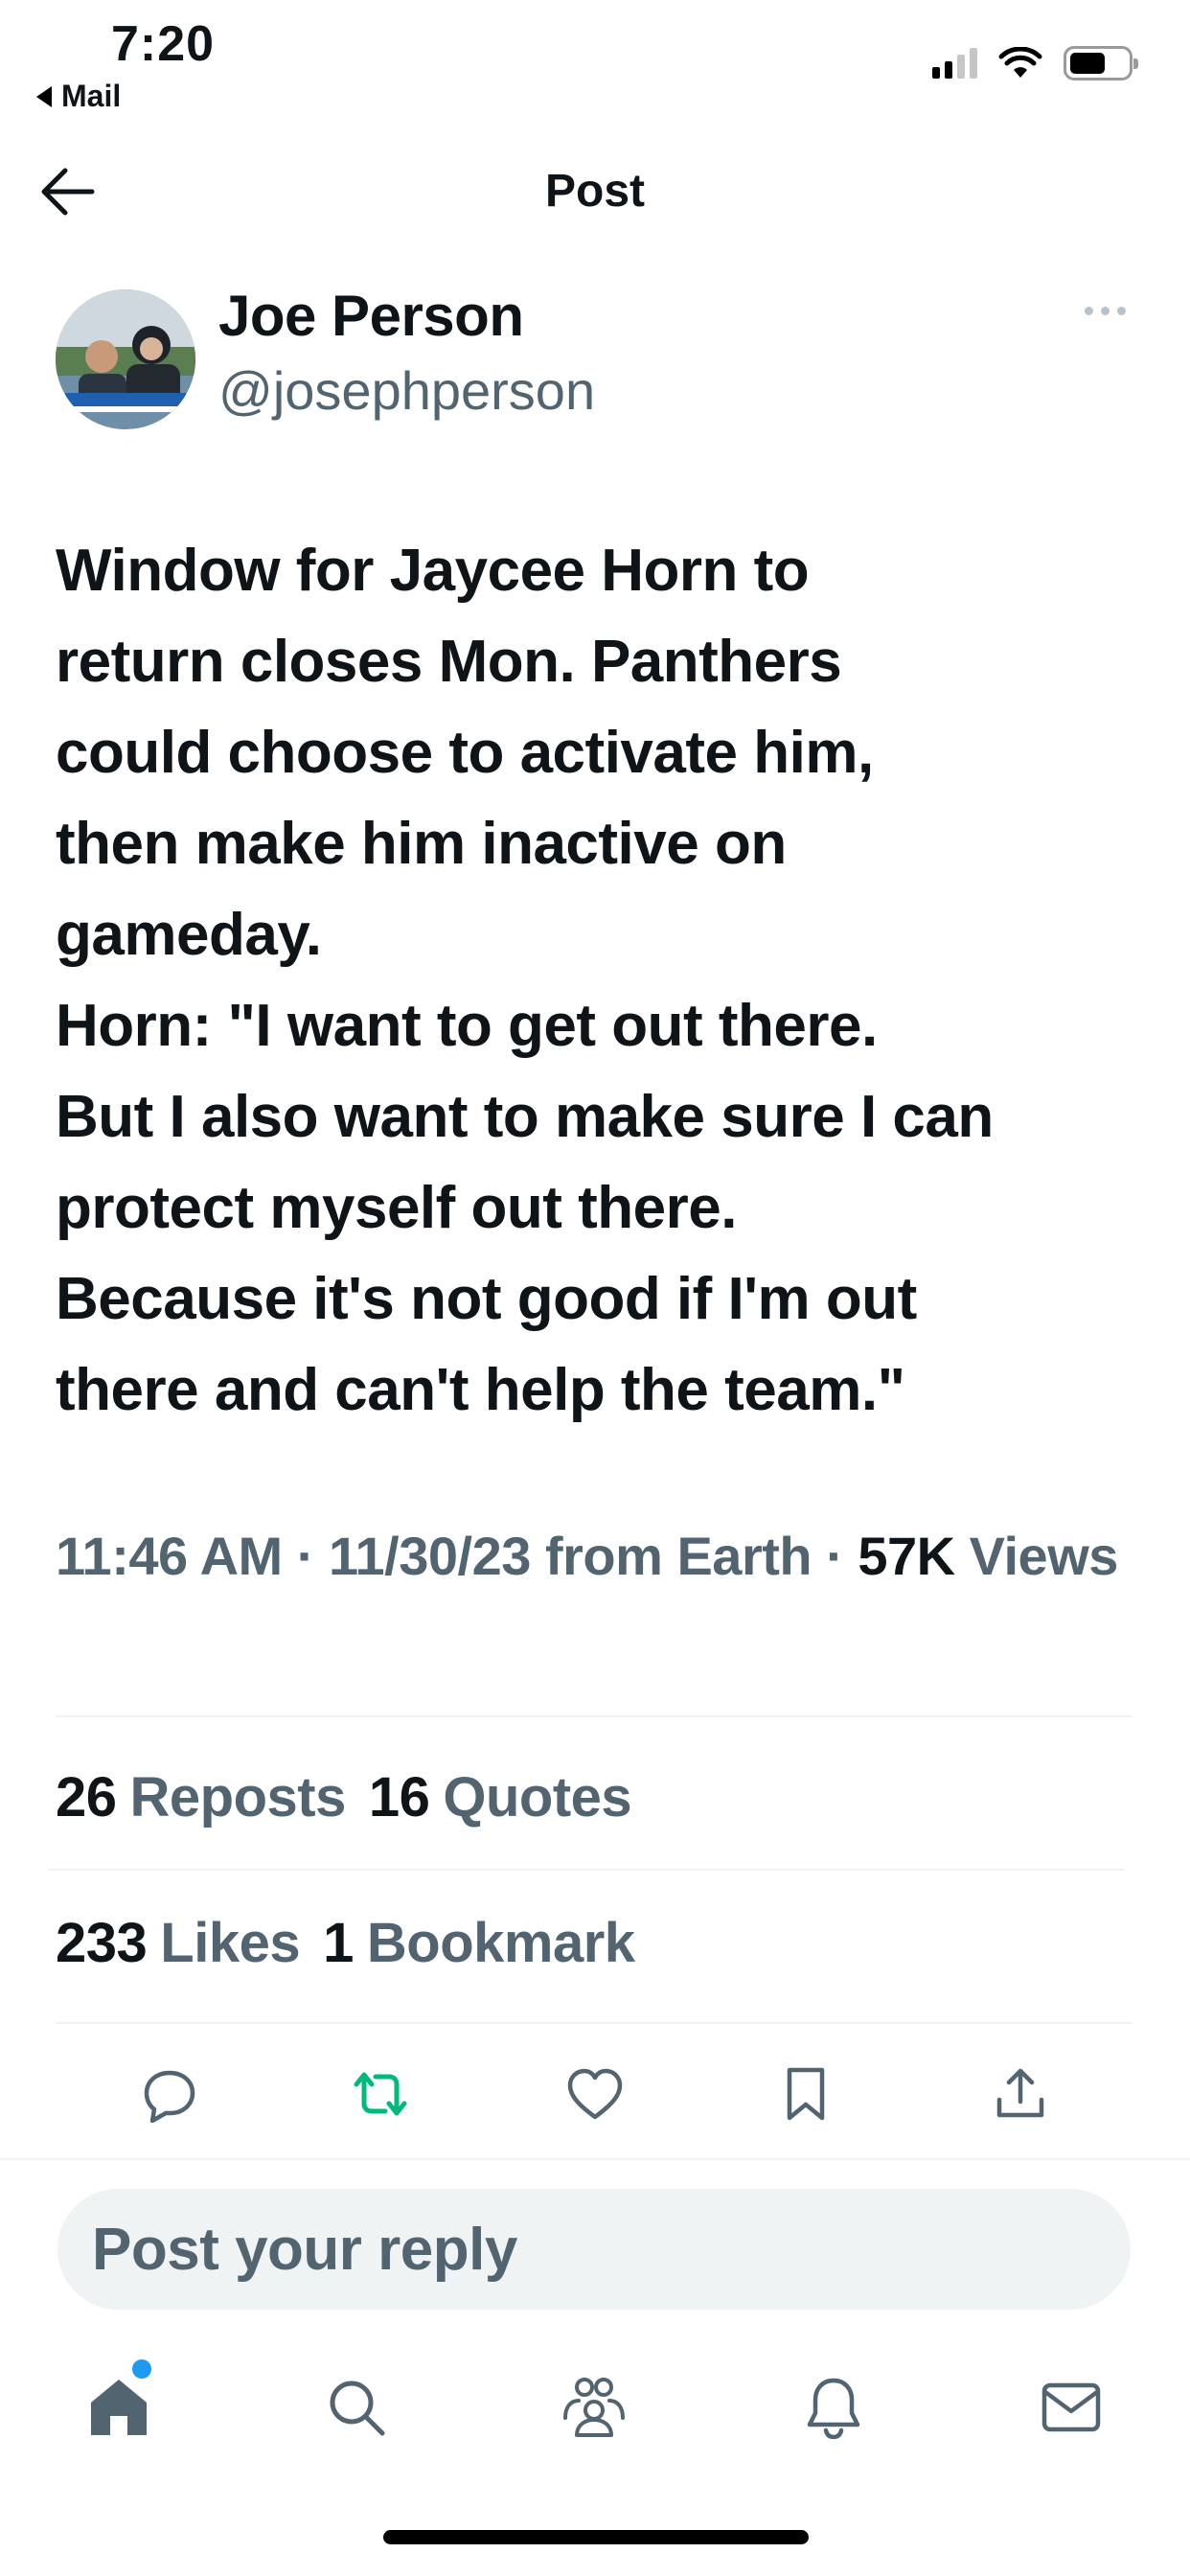  Describe the element at coordinates (141, 2369) in the screenshot. I see `notification-dot` at that location.